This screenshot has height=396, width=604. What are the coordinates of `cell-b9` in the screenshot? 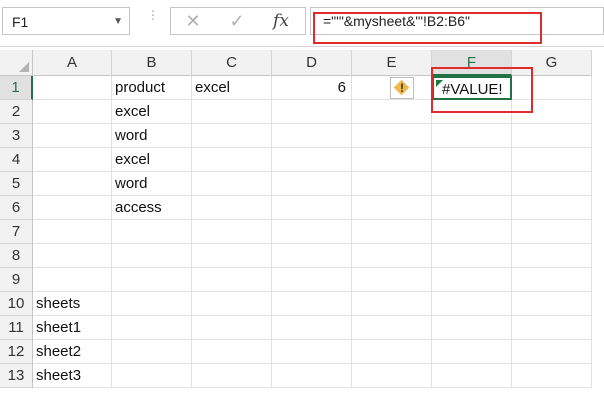 It's located at (152, 280).